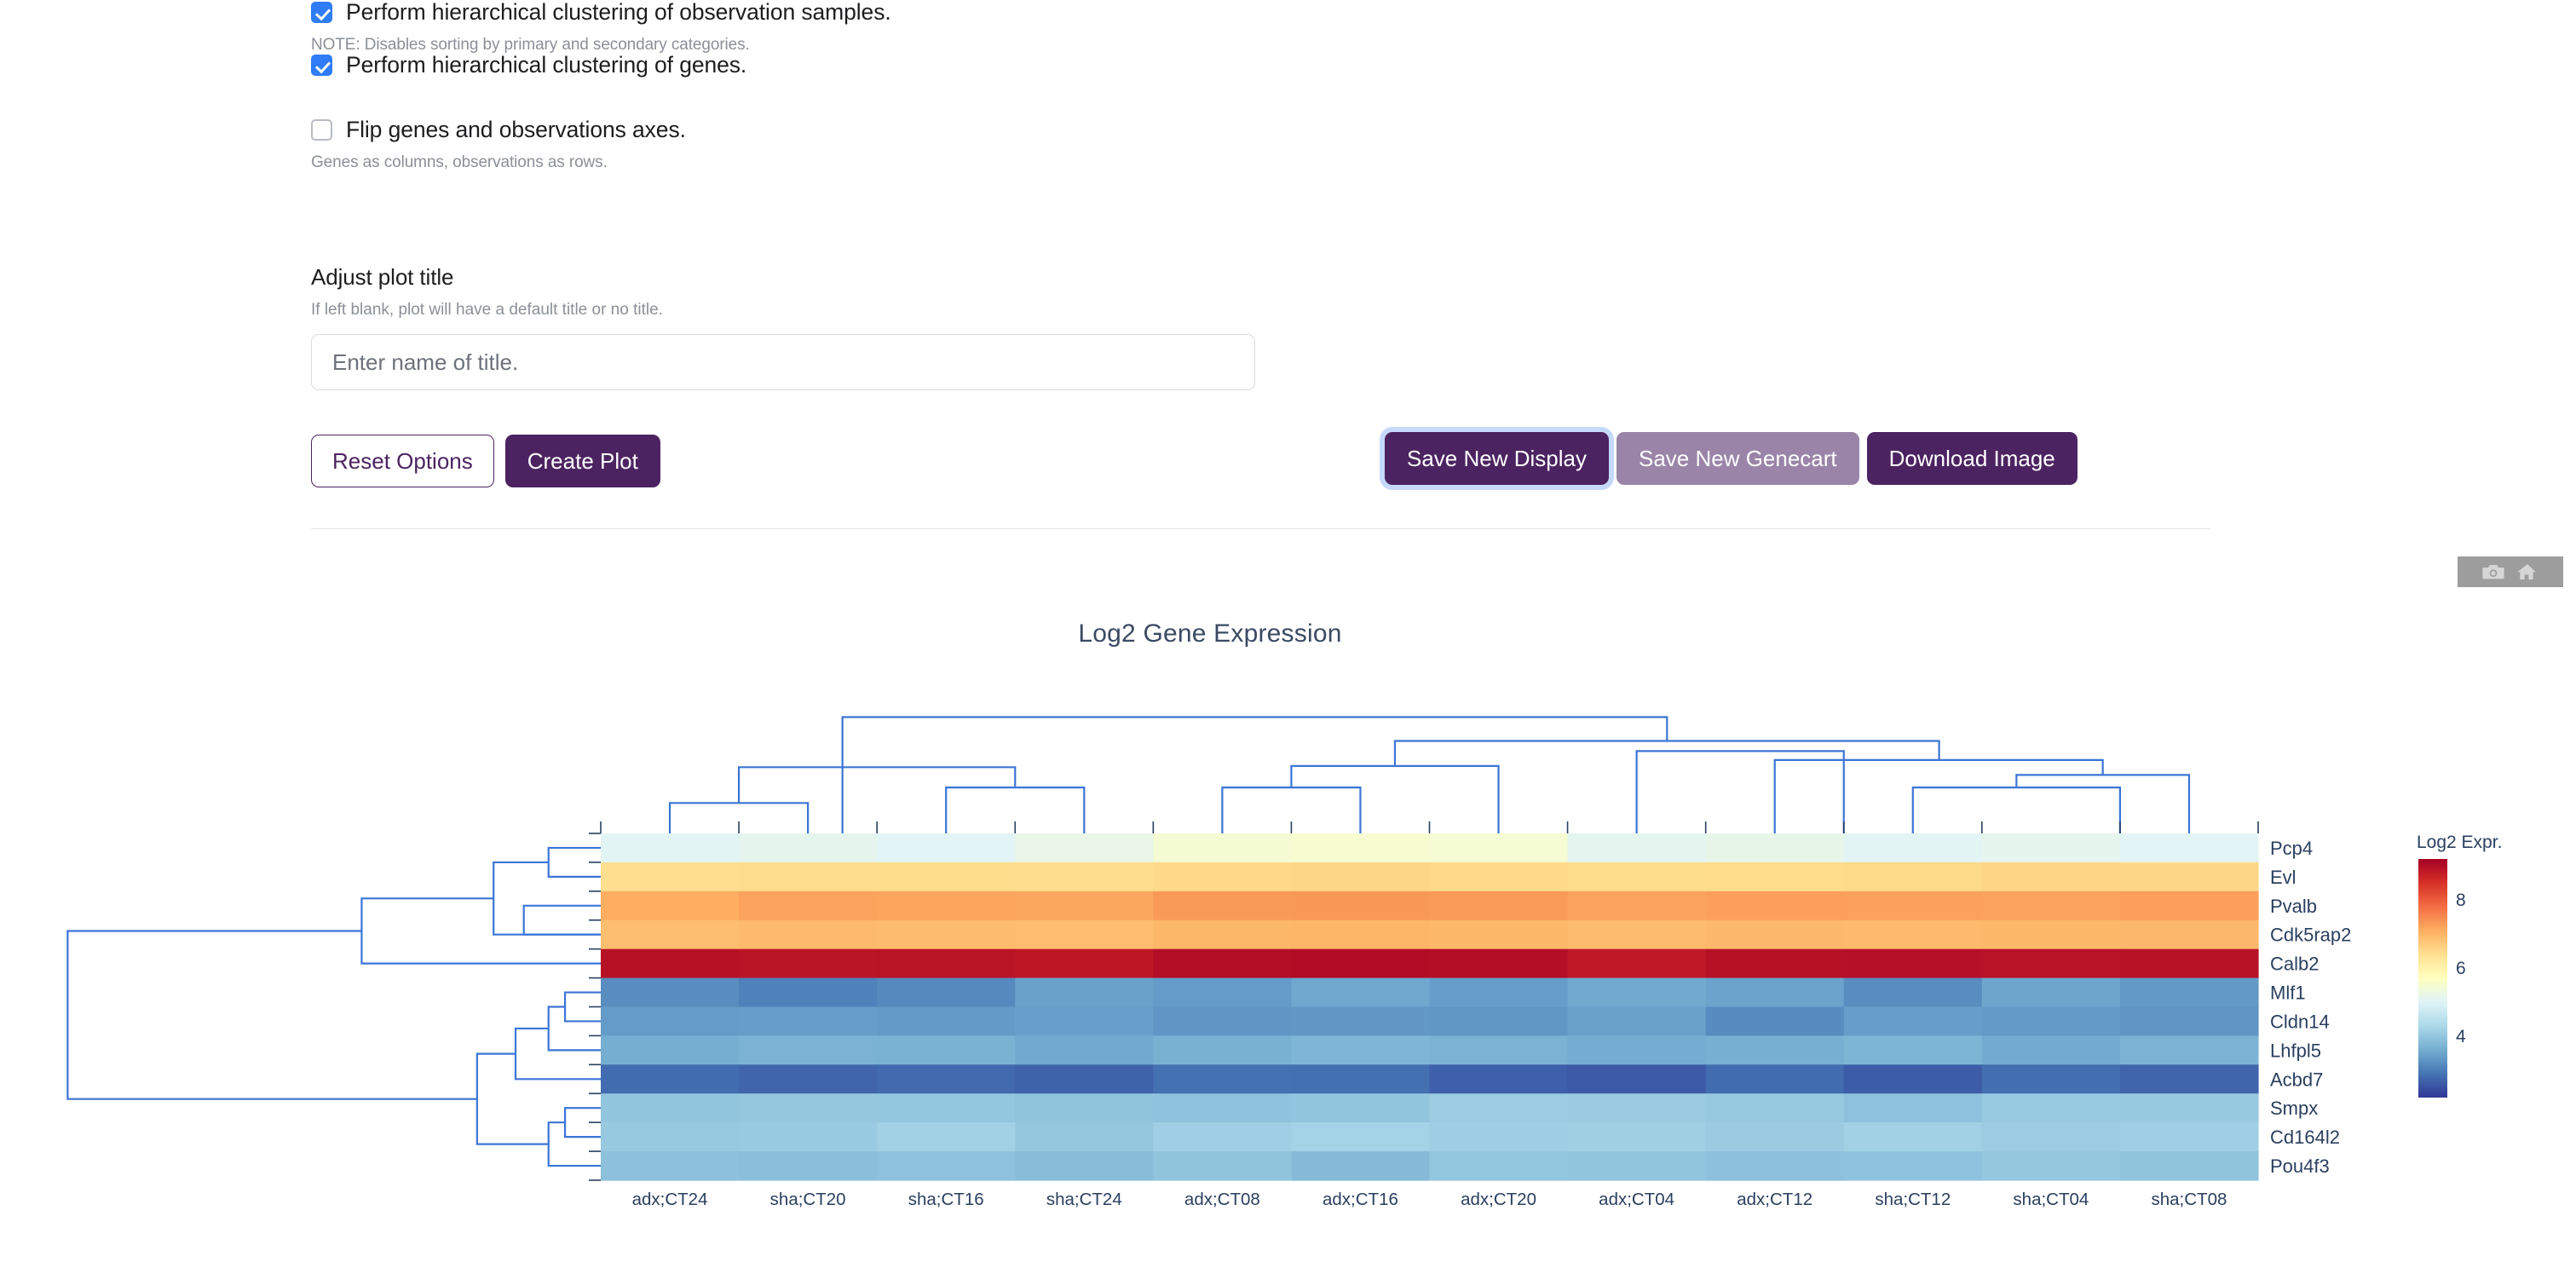  I want to click on download-image-button: Download Image, so click(1972, 459).